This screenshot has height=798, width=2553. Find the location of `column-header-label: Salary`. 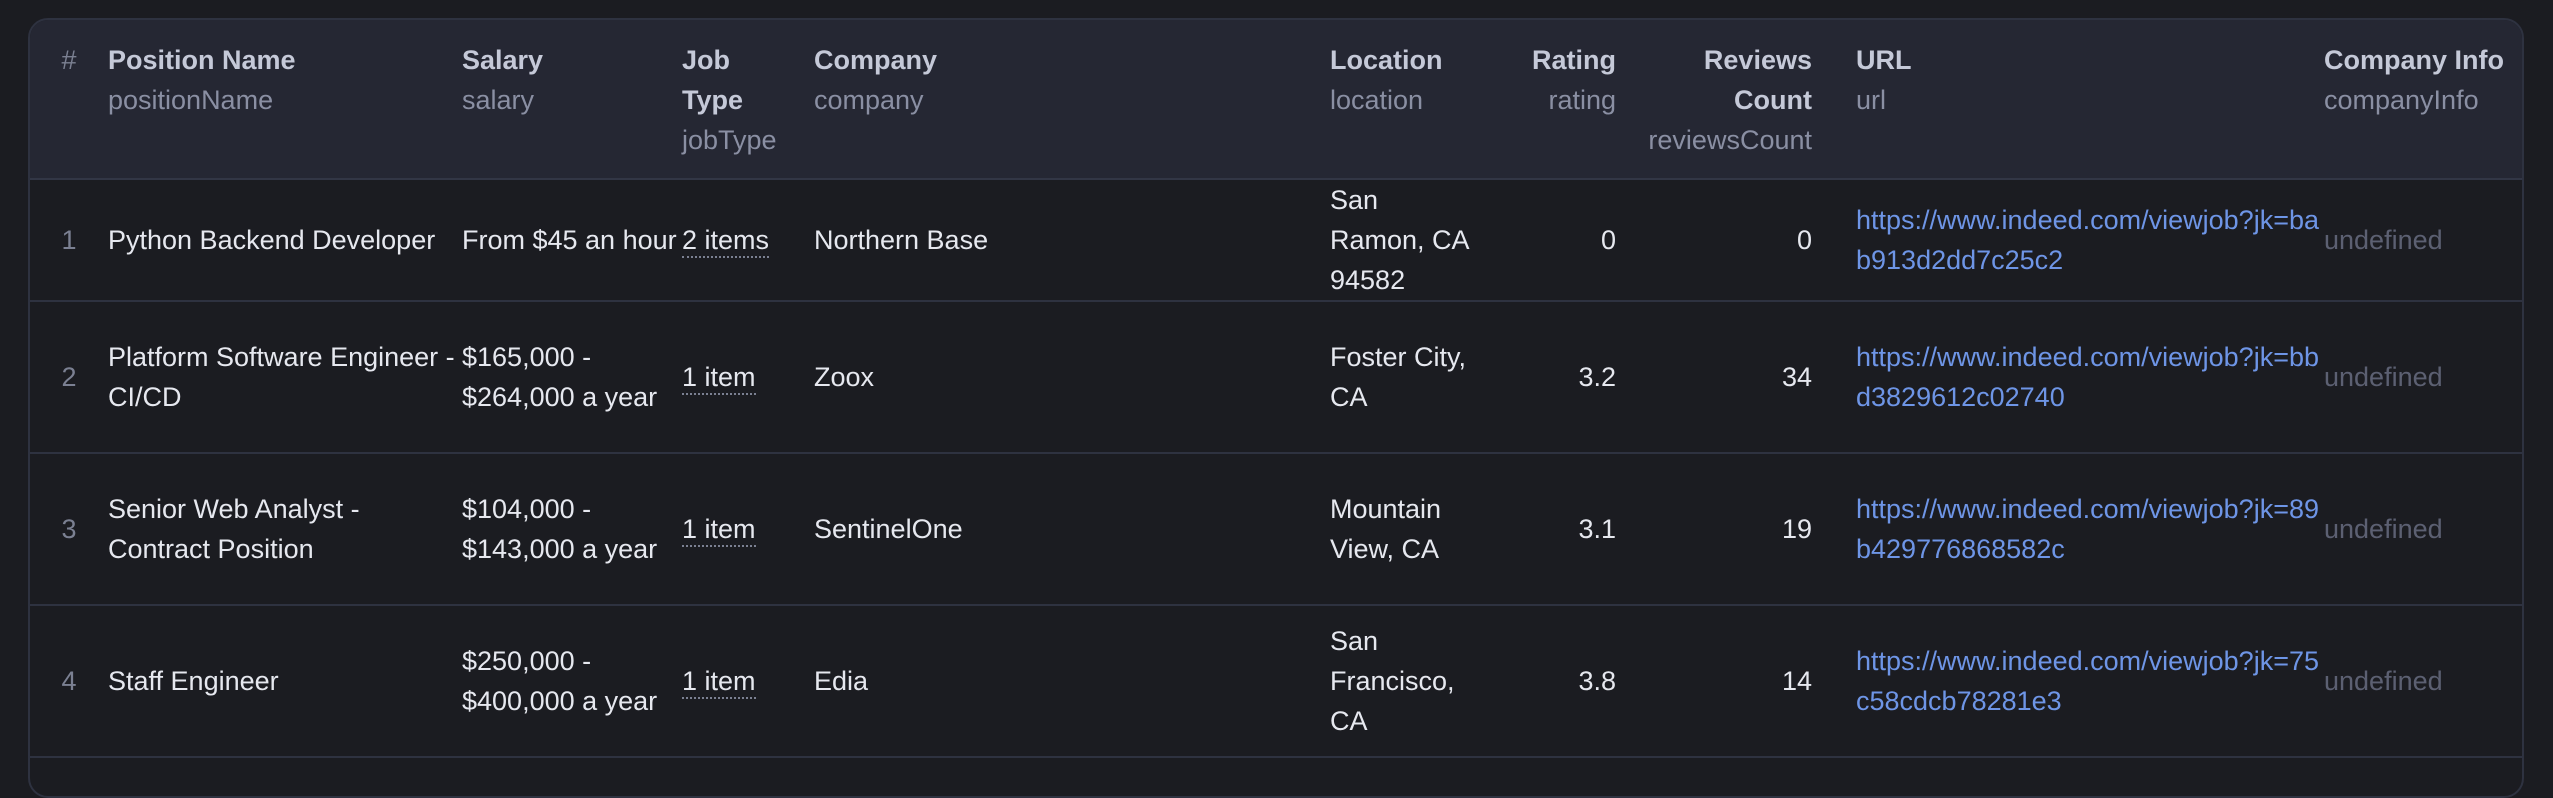

column-header-label: Salary is located at coordinates (503, 60).